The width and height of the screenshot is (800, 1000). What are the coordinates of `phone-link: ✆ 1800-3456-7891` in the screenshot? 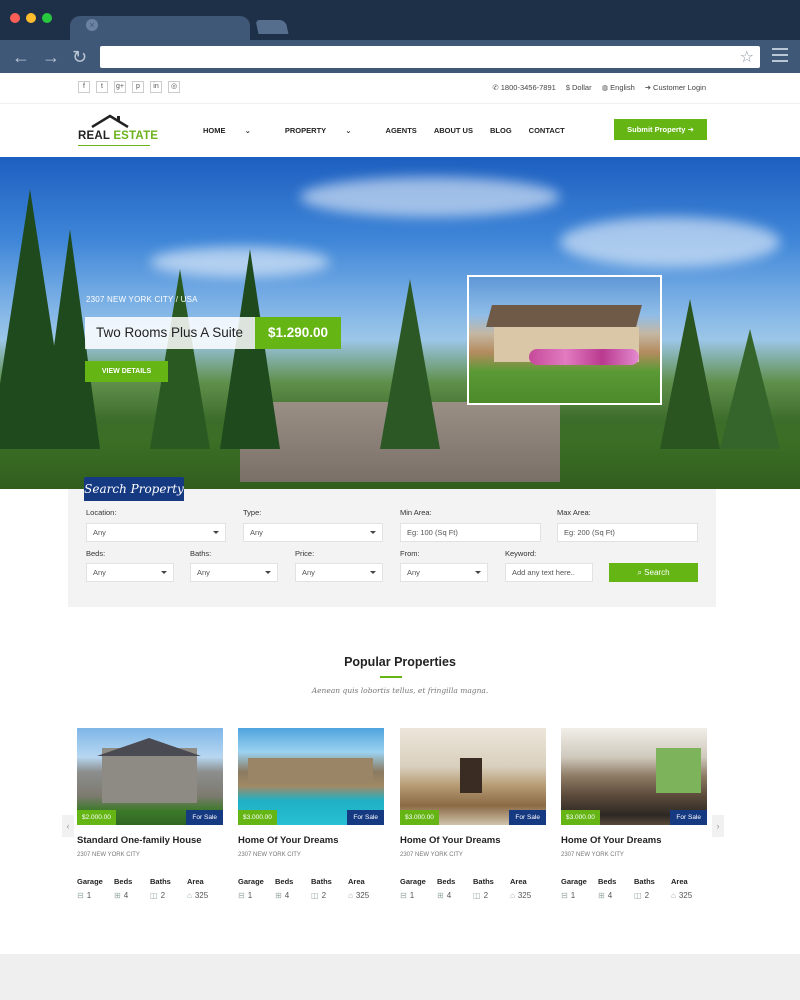 It's located at (523, 87).